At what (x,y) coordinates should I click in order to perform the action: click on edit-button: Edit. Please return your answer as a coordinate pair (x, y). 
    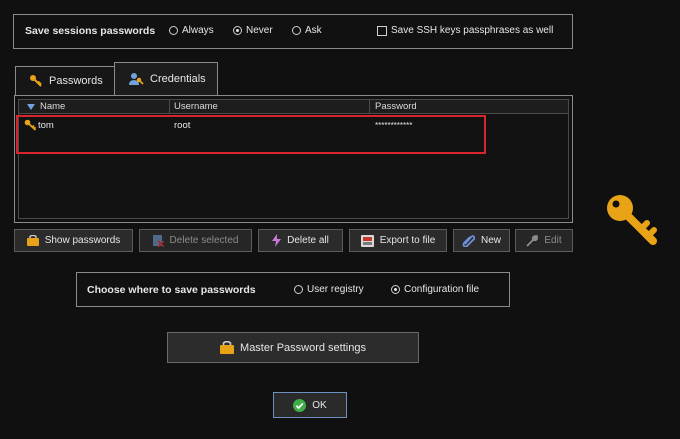
    Looking at the image, I should click on (544, 240).